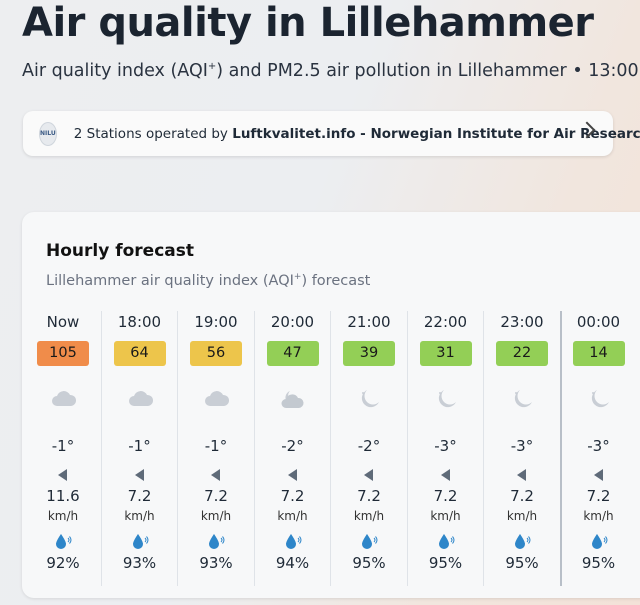 Image resolution: width=640 pixels, height=605 pixels. I want to click on hour-column: 21:00 39 -2° 7.2 km/h 95%, so click(369, 448).